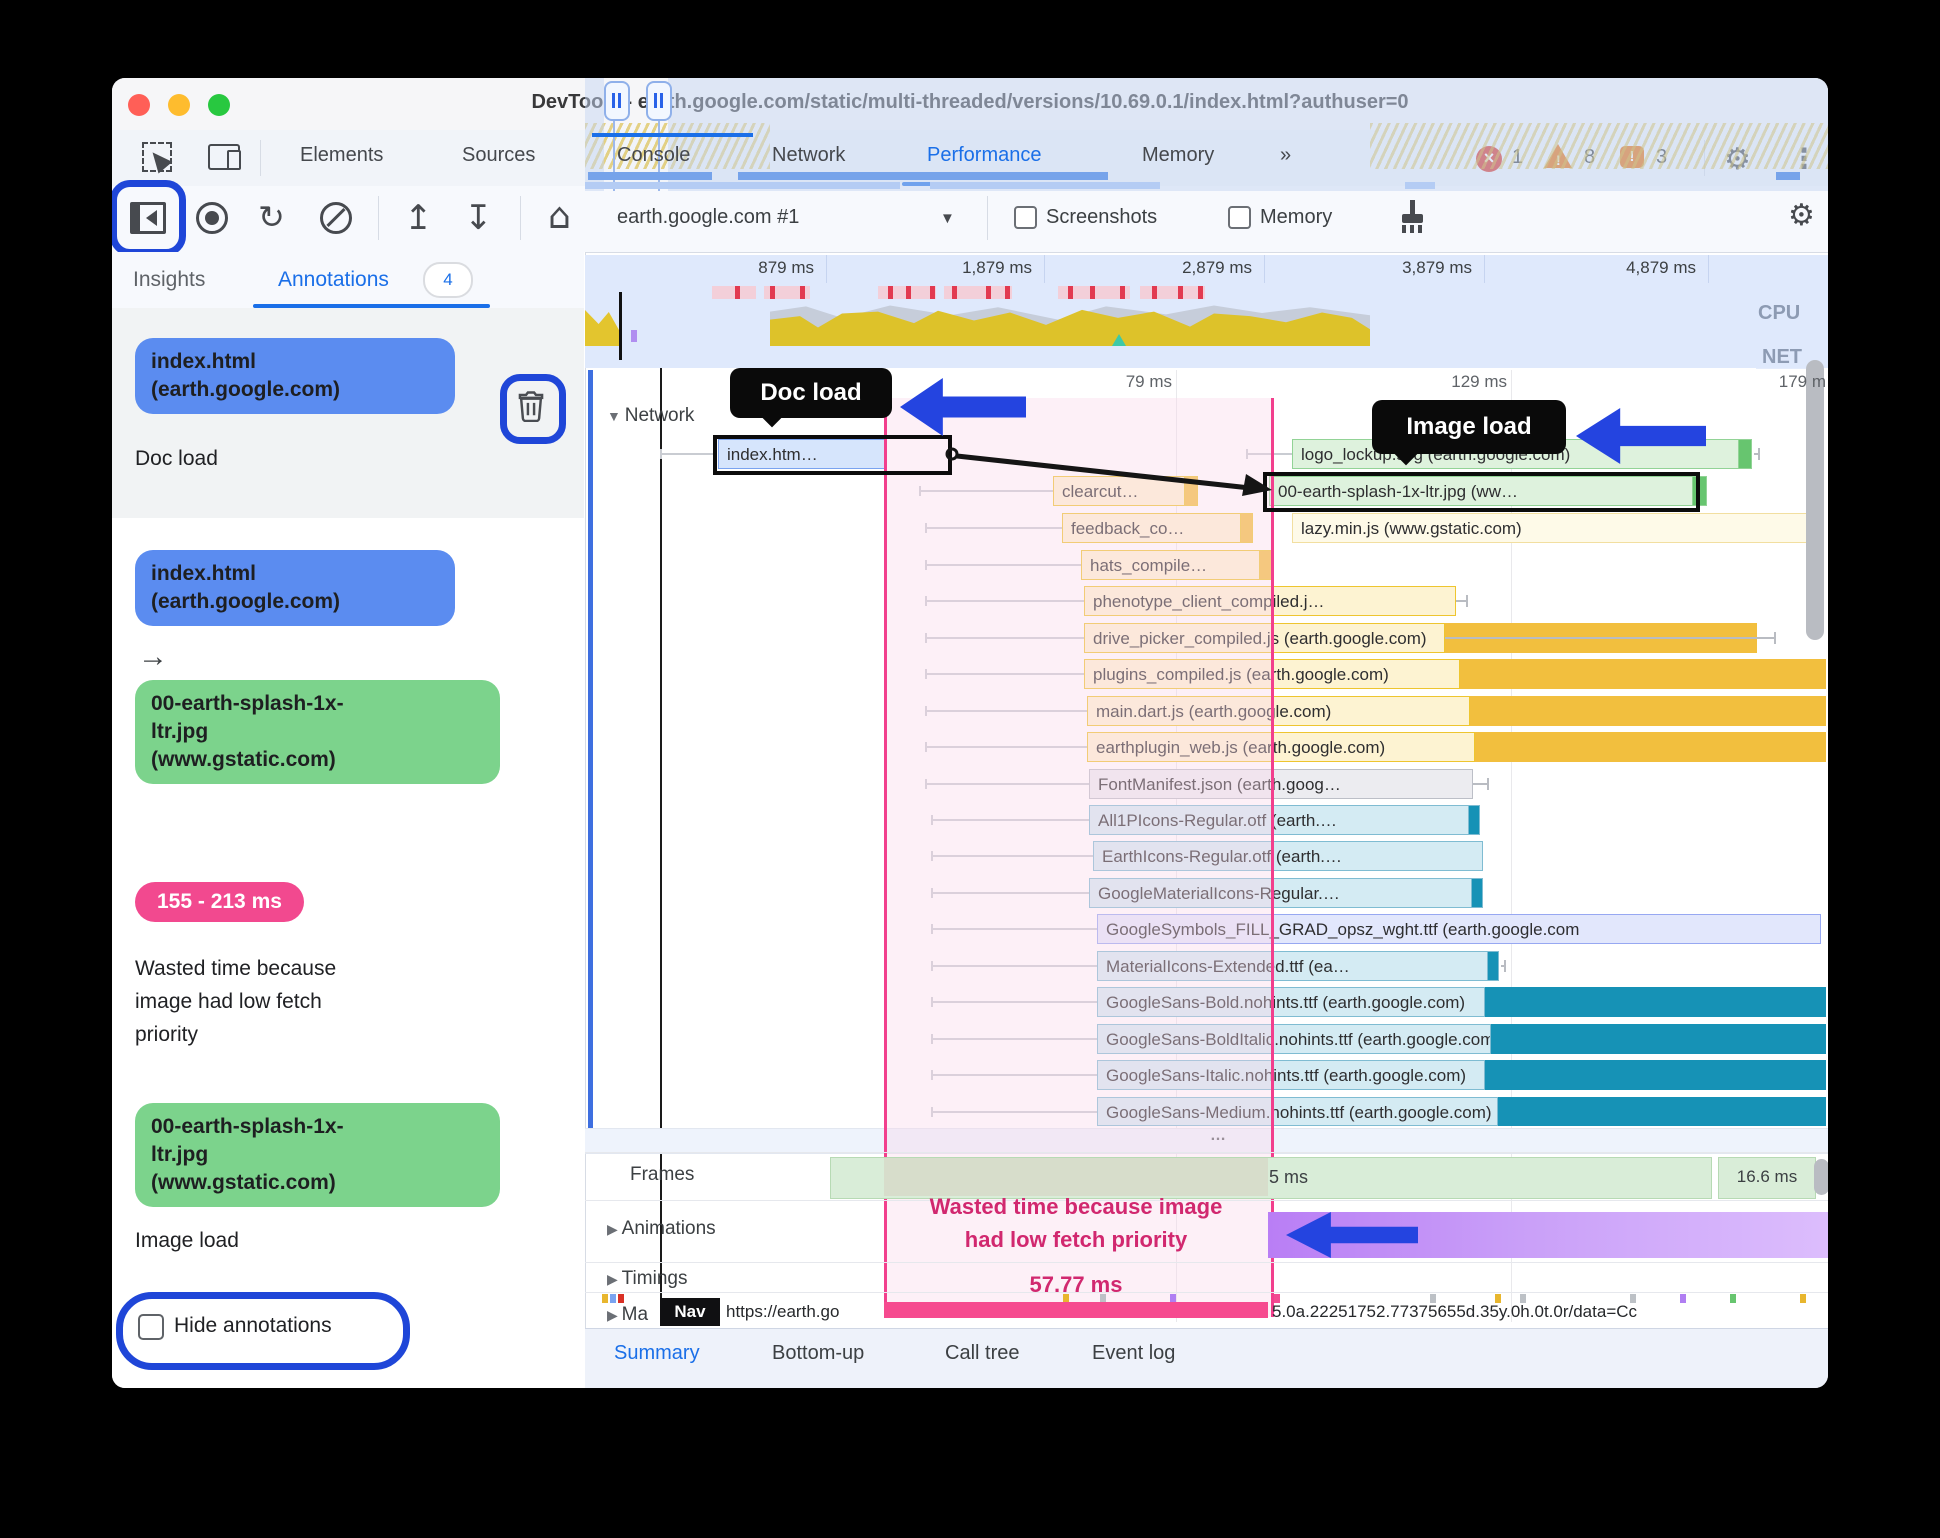  Describe the element at coordinates (690, 1312) in the screenshot. I see `nav-marker-badge: Nav` at that location.